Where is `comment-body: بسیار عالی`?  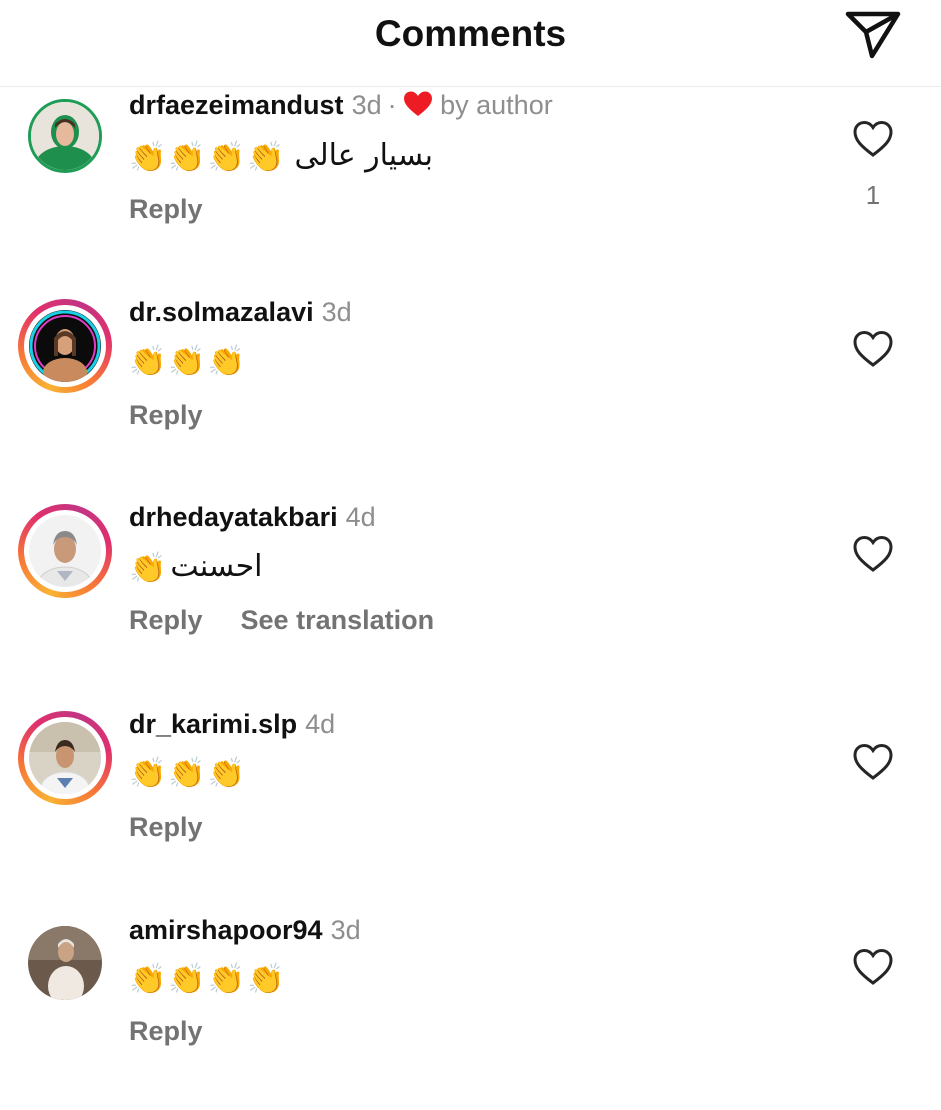 comment-body: بسیار عالی is located at coordinates (363, 155).